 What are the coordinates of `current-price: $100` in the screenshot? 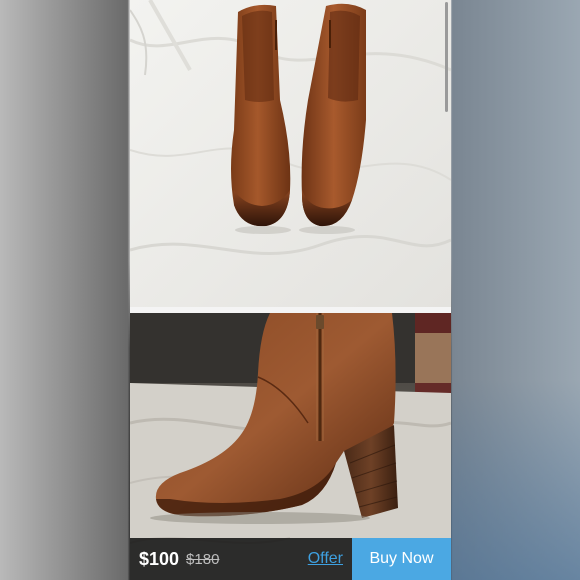 It's located at (159, 558).